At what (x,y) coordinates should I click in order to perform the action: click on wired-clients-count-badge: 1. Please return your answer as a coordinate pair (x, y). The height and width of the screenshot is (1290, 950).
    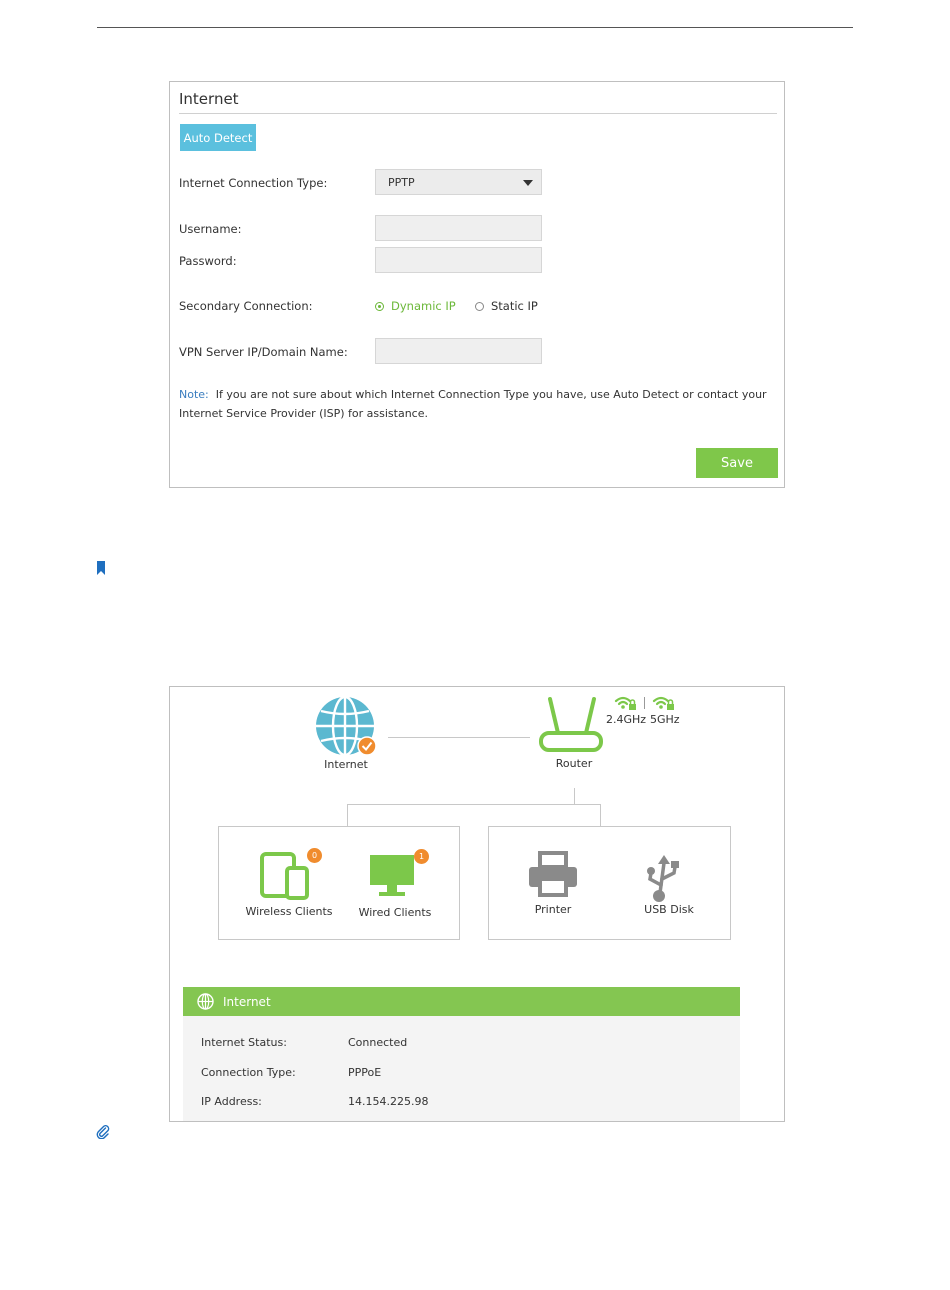
    Looking at the image, I should click on (421, 856).